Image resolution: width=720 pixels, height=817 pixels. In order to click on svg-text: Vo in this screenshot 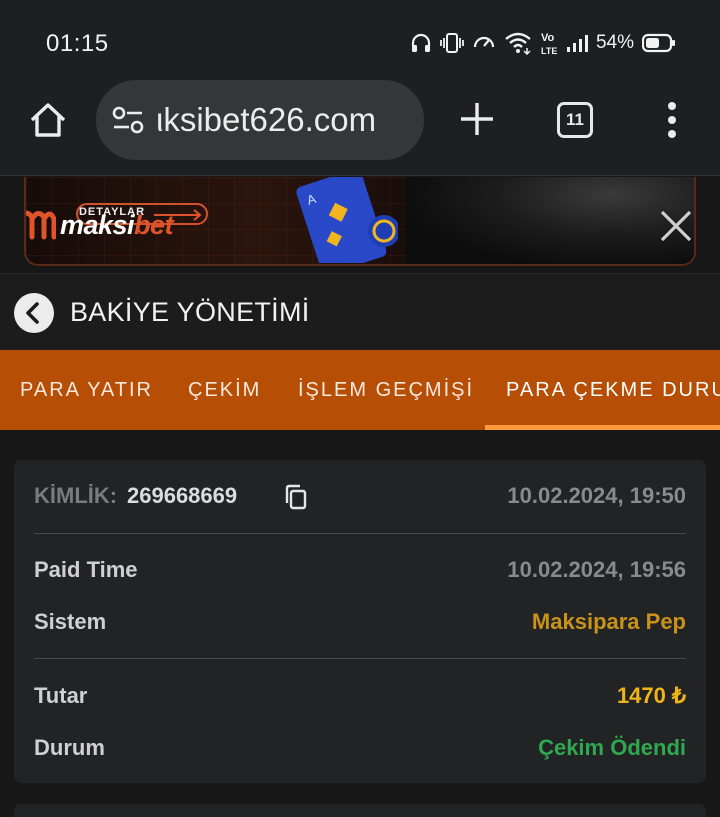, I will do `click(548, 38)`.